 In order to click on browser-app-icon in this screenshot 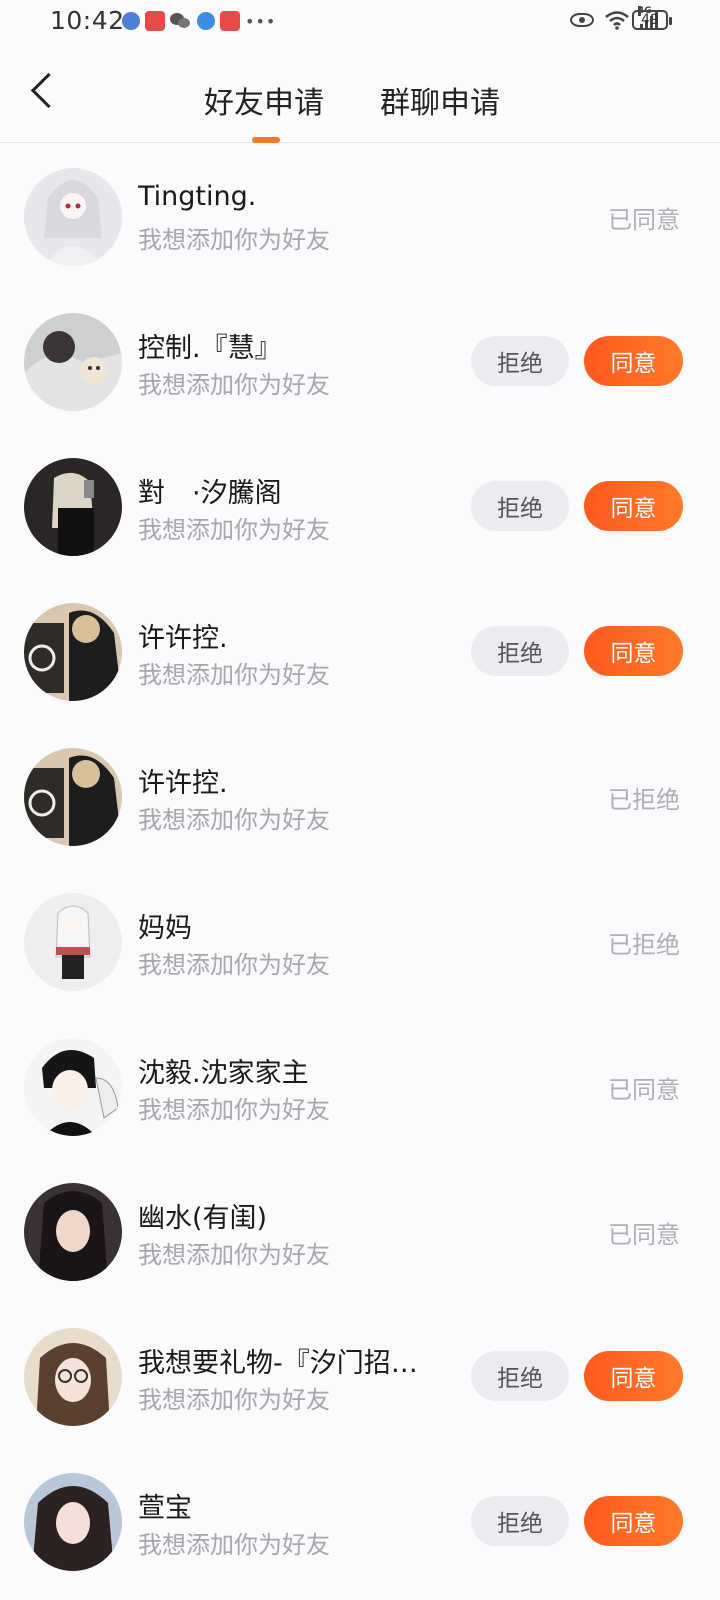, I will do `click(206, 21)`.